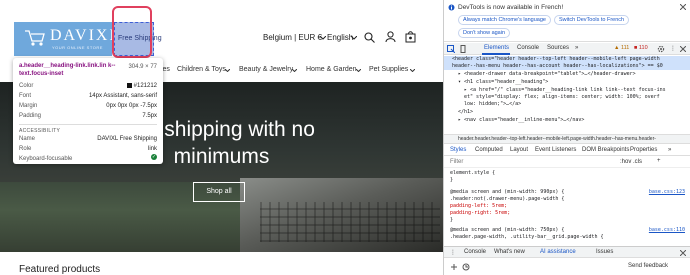 The width and height of the screenshot is (690, 275). I want to click on send-feedback-link: Send feedback, so click(648, 266).